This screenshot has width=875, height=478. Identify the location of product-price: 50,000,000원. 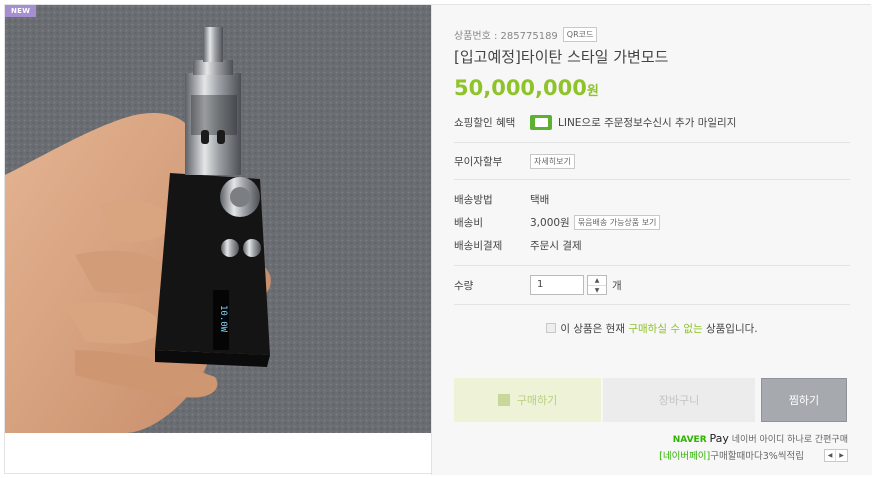
(526, 88).